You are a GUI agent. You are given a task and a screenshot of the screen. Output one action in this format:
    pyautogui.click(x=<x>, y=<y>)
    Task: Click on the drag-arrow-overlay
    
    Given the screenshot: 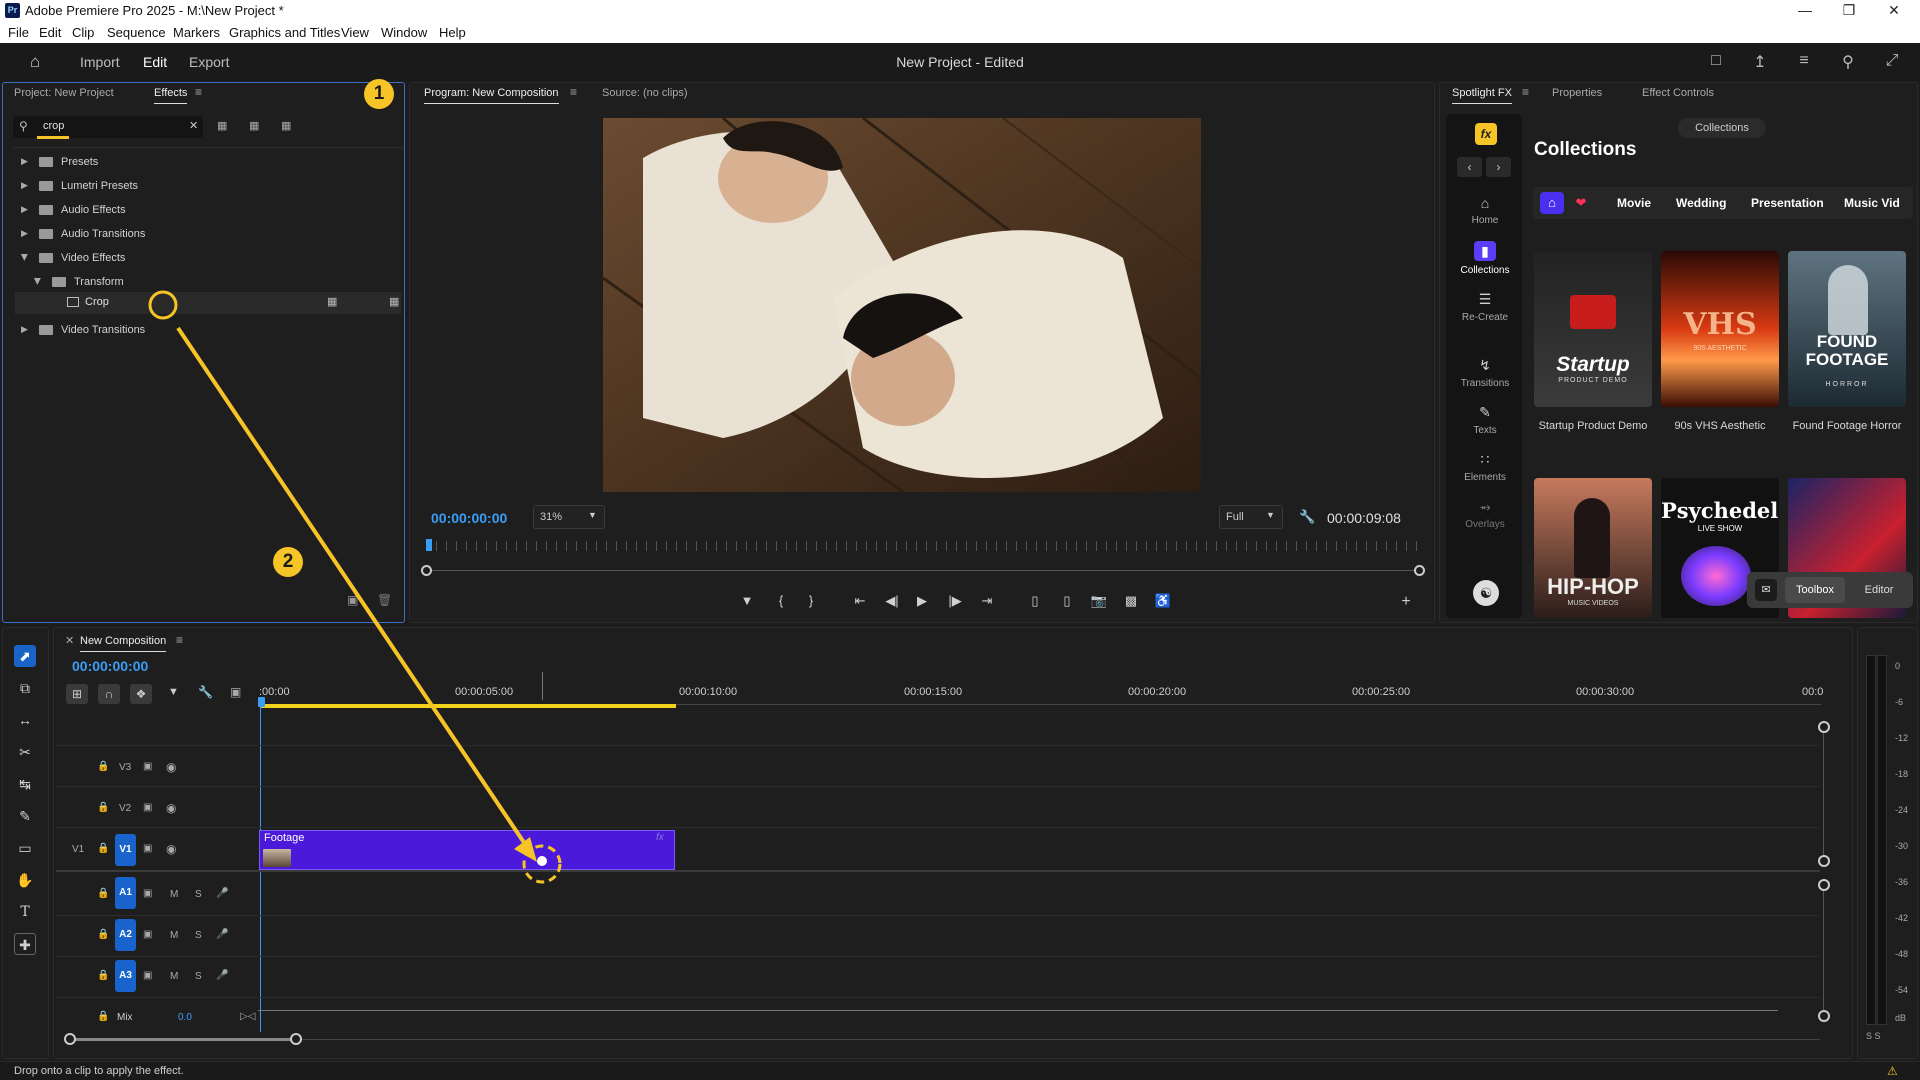 What is the action you would take?
    pyautogui.click(x=355, y=587)
    